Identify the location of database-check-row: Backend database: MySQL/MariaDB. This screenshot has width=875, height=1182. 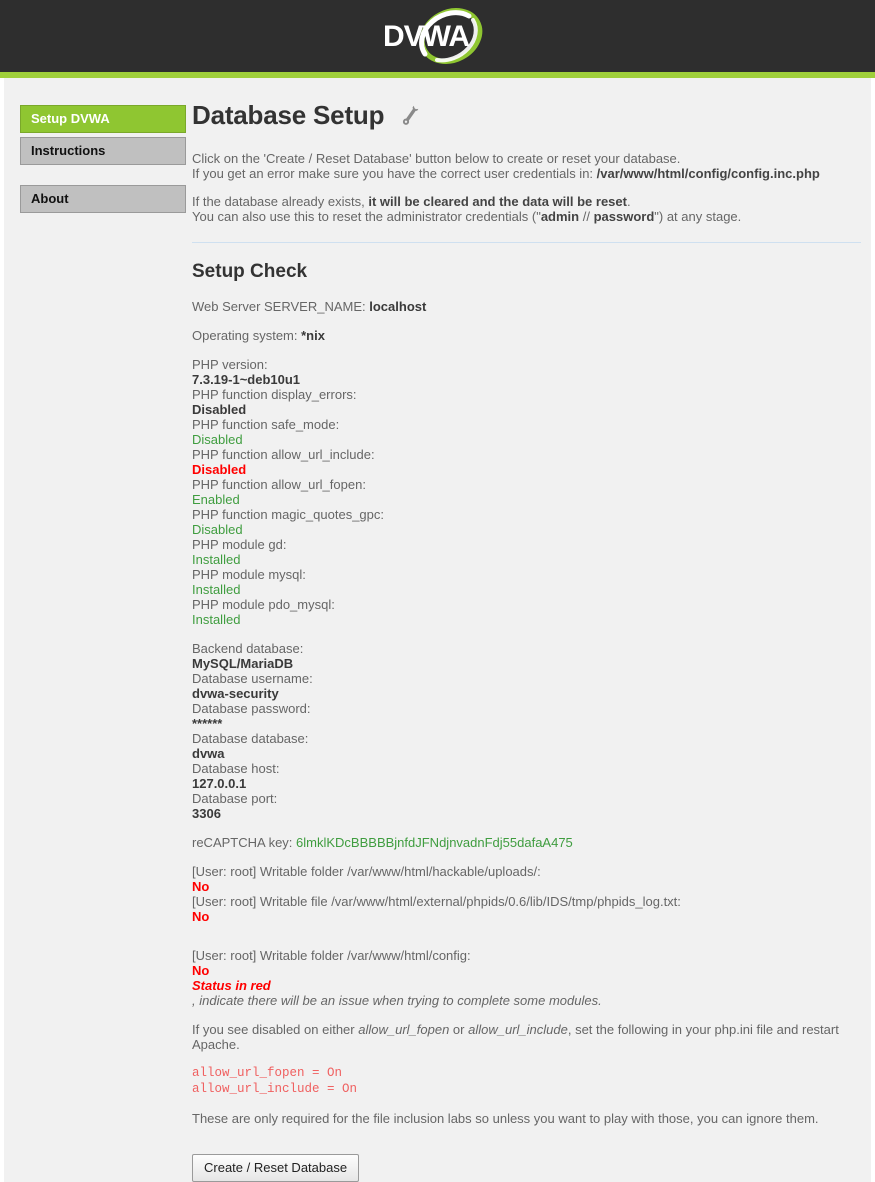
(526, 656).